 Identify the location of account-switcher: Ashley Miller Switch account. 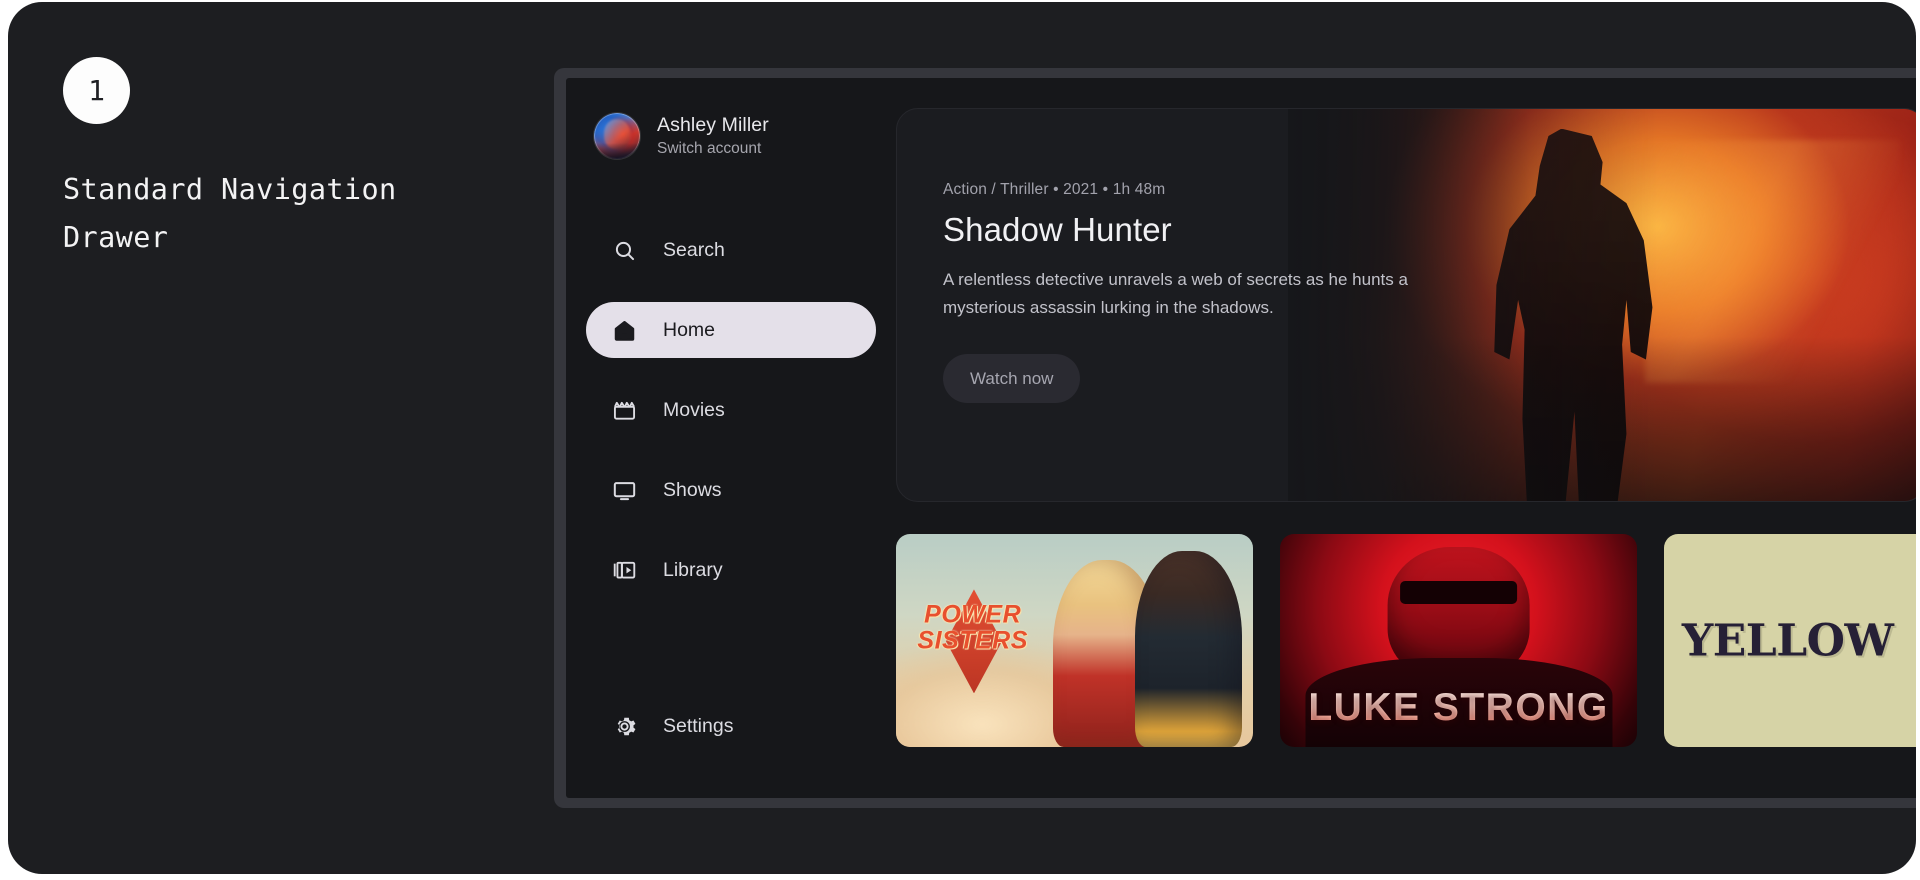
(731, 136).